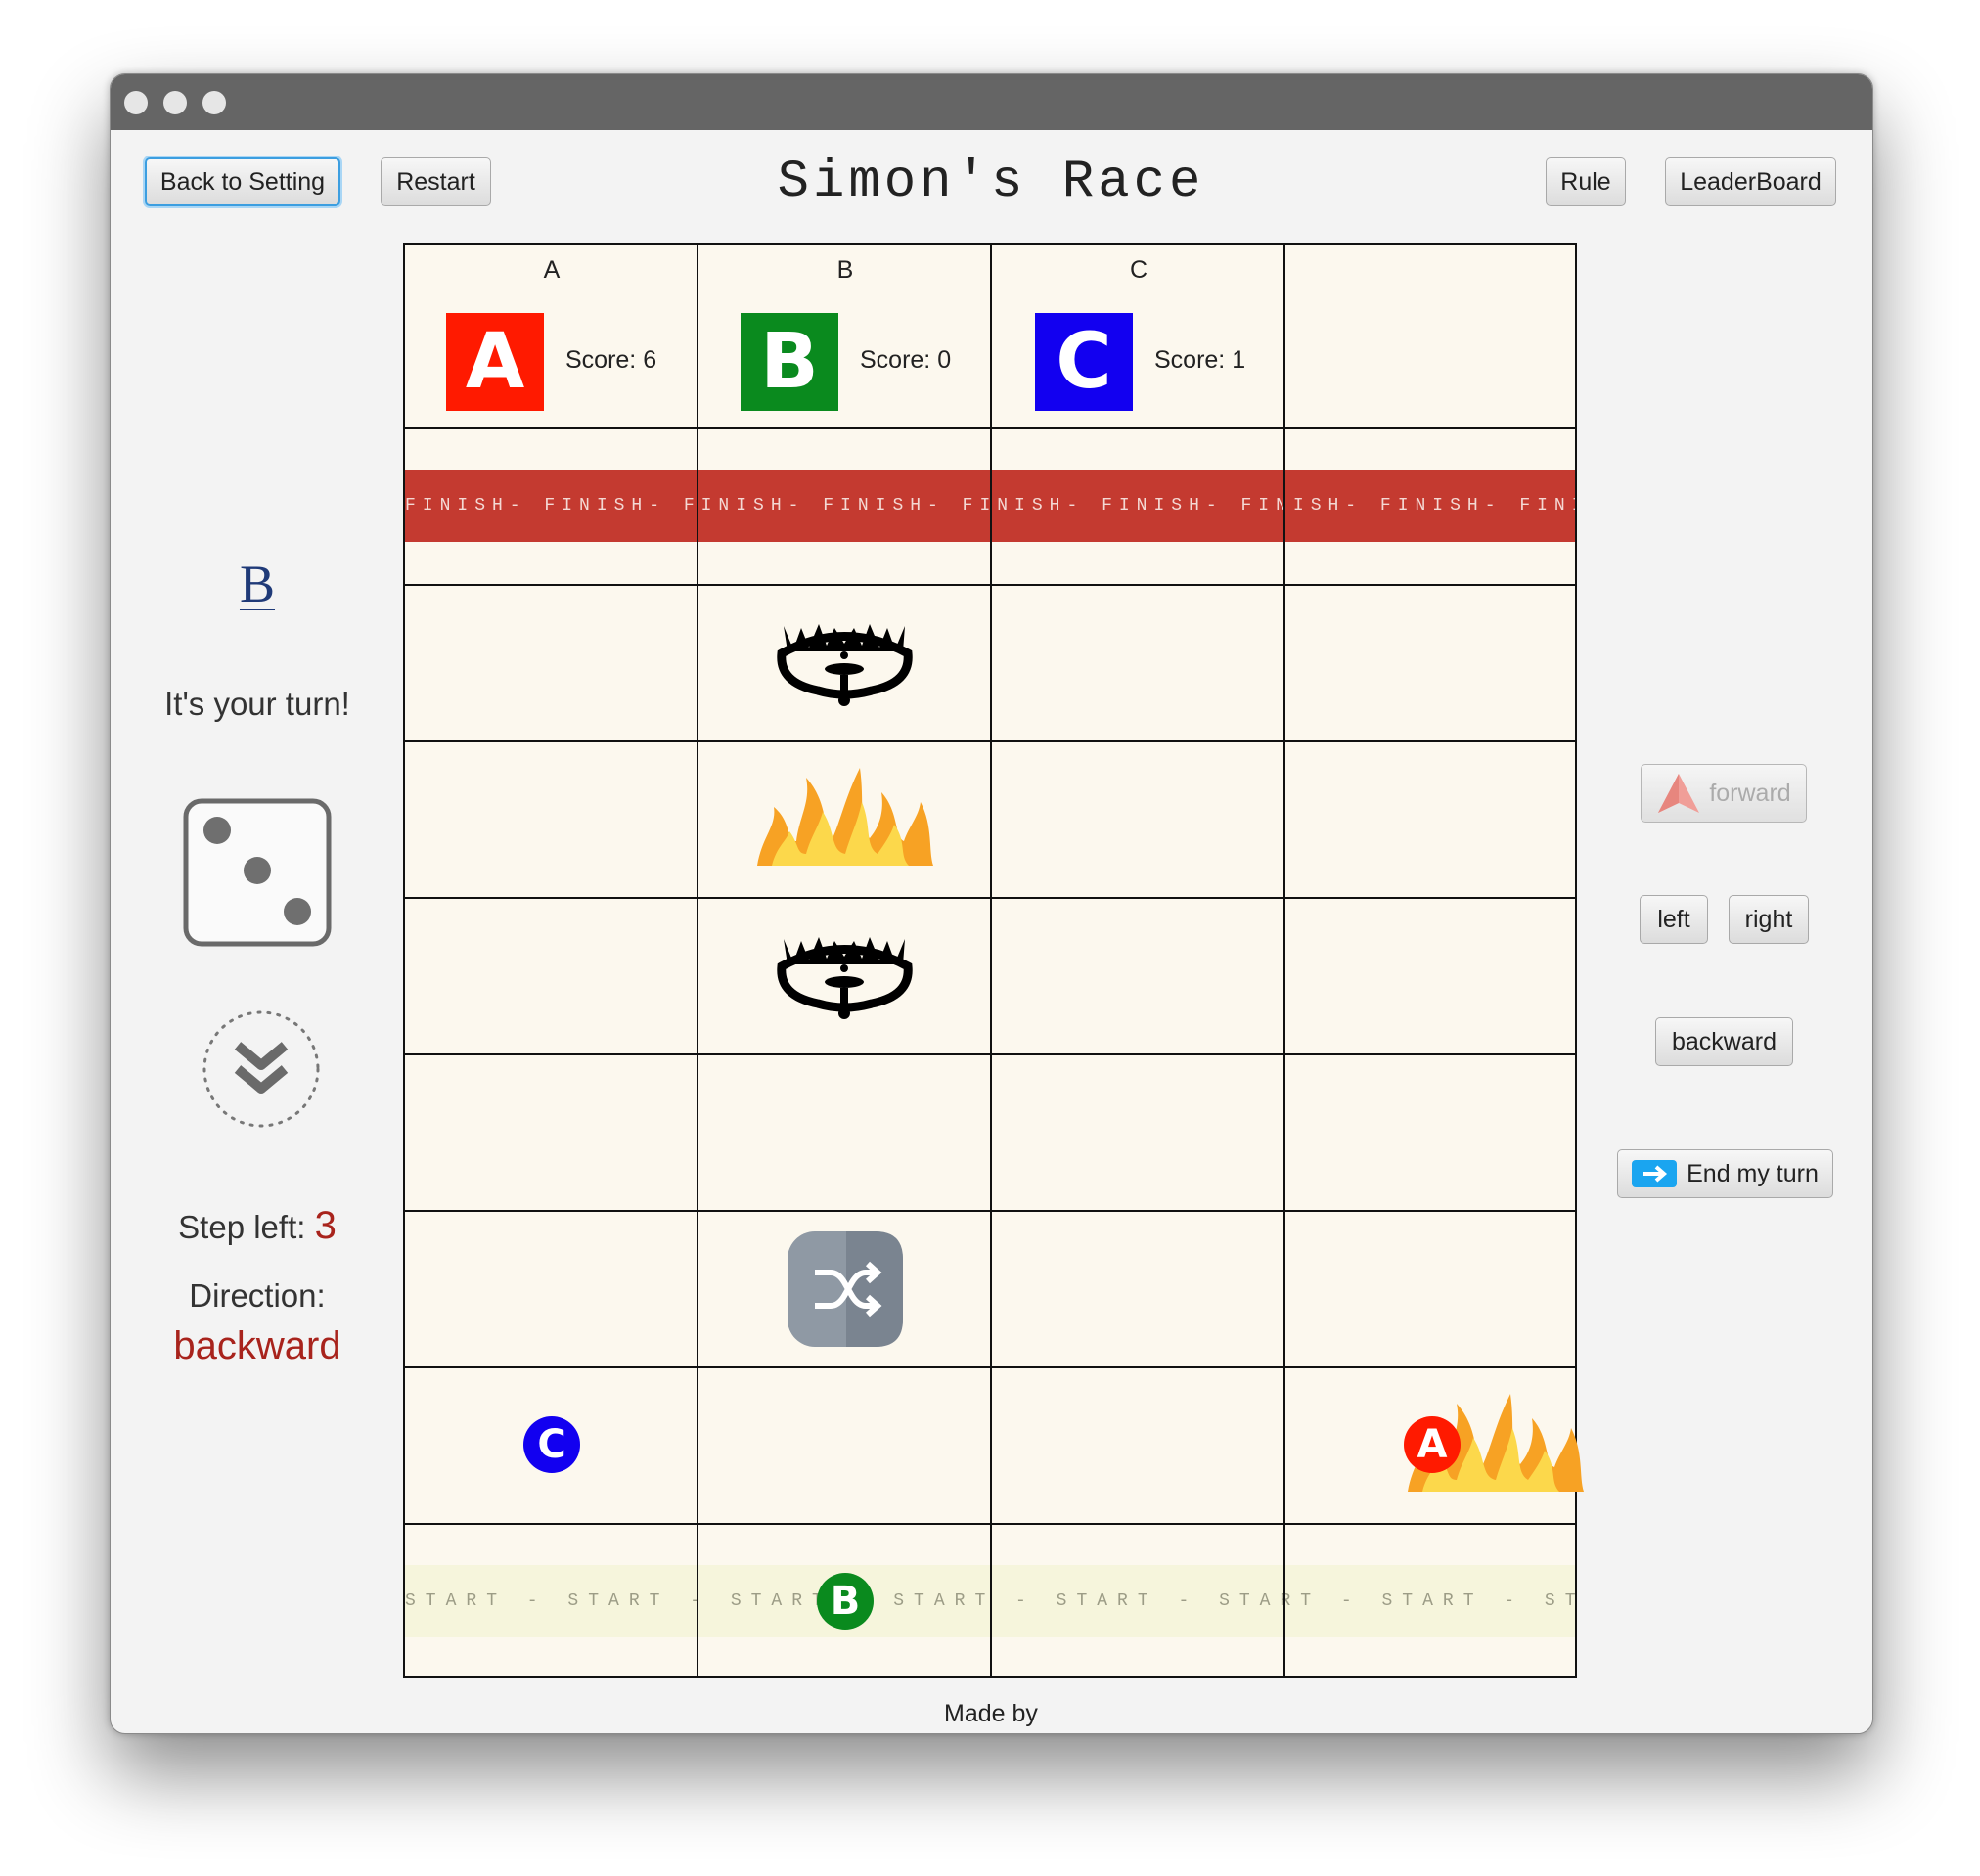 This screenshot has width=1980, height=1876. I want to click on restart-button: Restart, so click(436, 181).